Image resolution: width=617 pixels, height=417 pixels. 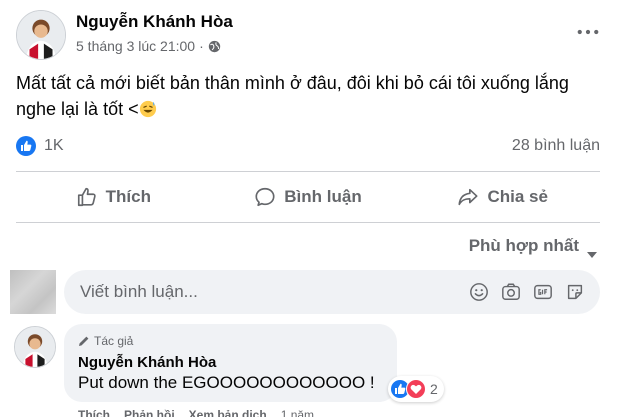 I want to click on comment-button: Bình luận, so click(x=308, y=197).